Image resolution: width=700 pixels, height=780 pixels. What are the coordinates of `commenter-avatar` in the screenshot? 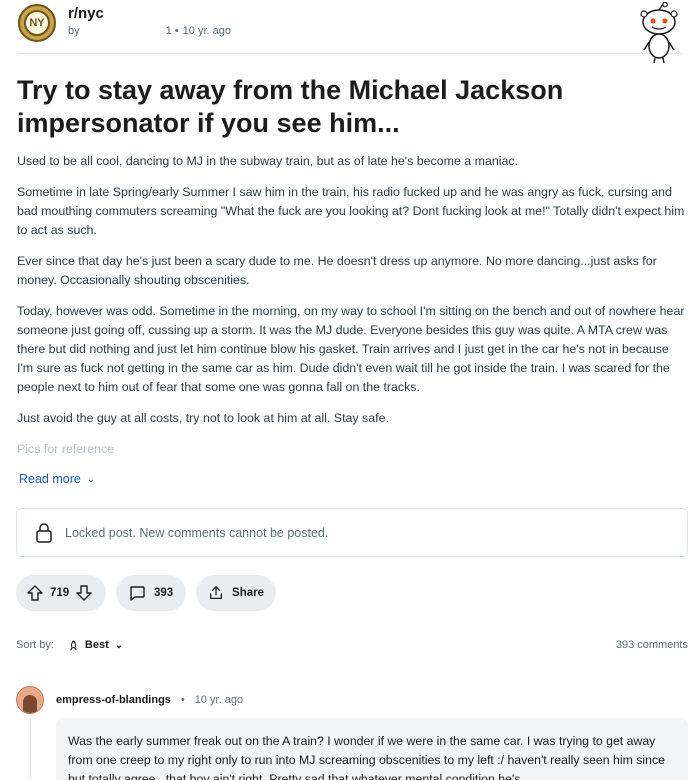 It's located at (30, 700).